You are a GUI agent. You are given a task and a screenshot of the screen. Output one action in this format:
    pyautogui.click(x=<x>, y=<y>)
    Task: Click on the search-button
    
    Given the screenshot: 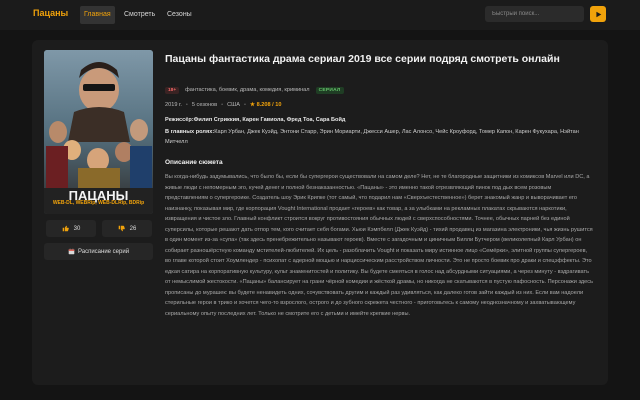 What is the action you would take?
    pyautogui.click(x=598, y=14)
    